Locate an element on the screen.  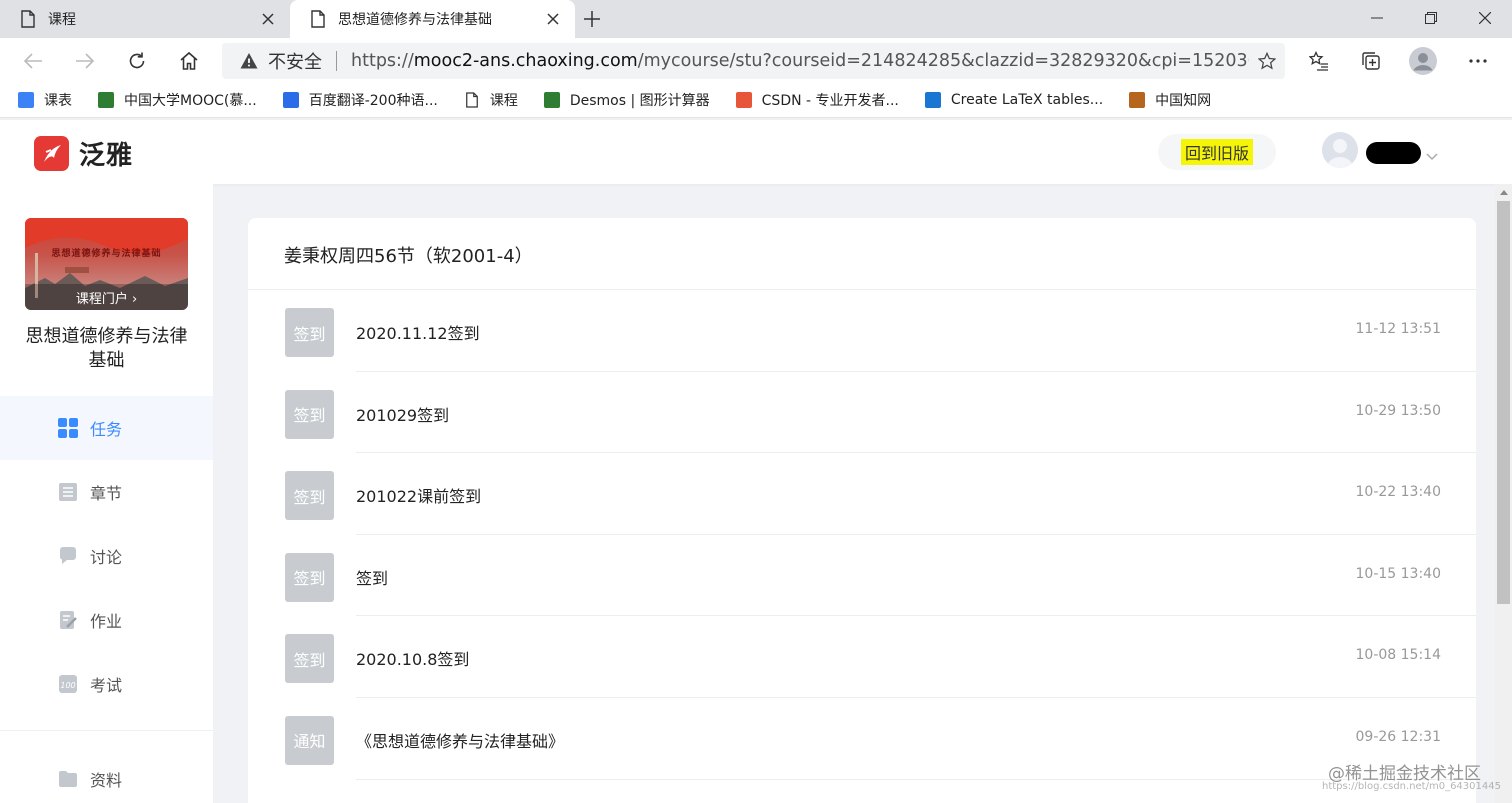
old-version-label: 回到旧版 is located at coordinates (1216, 152).